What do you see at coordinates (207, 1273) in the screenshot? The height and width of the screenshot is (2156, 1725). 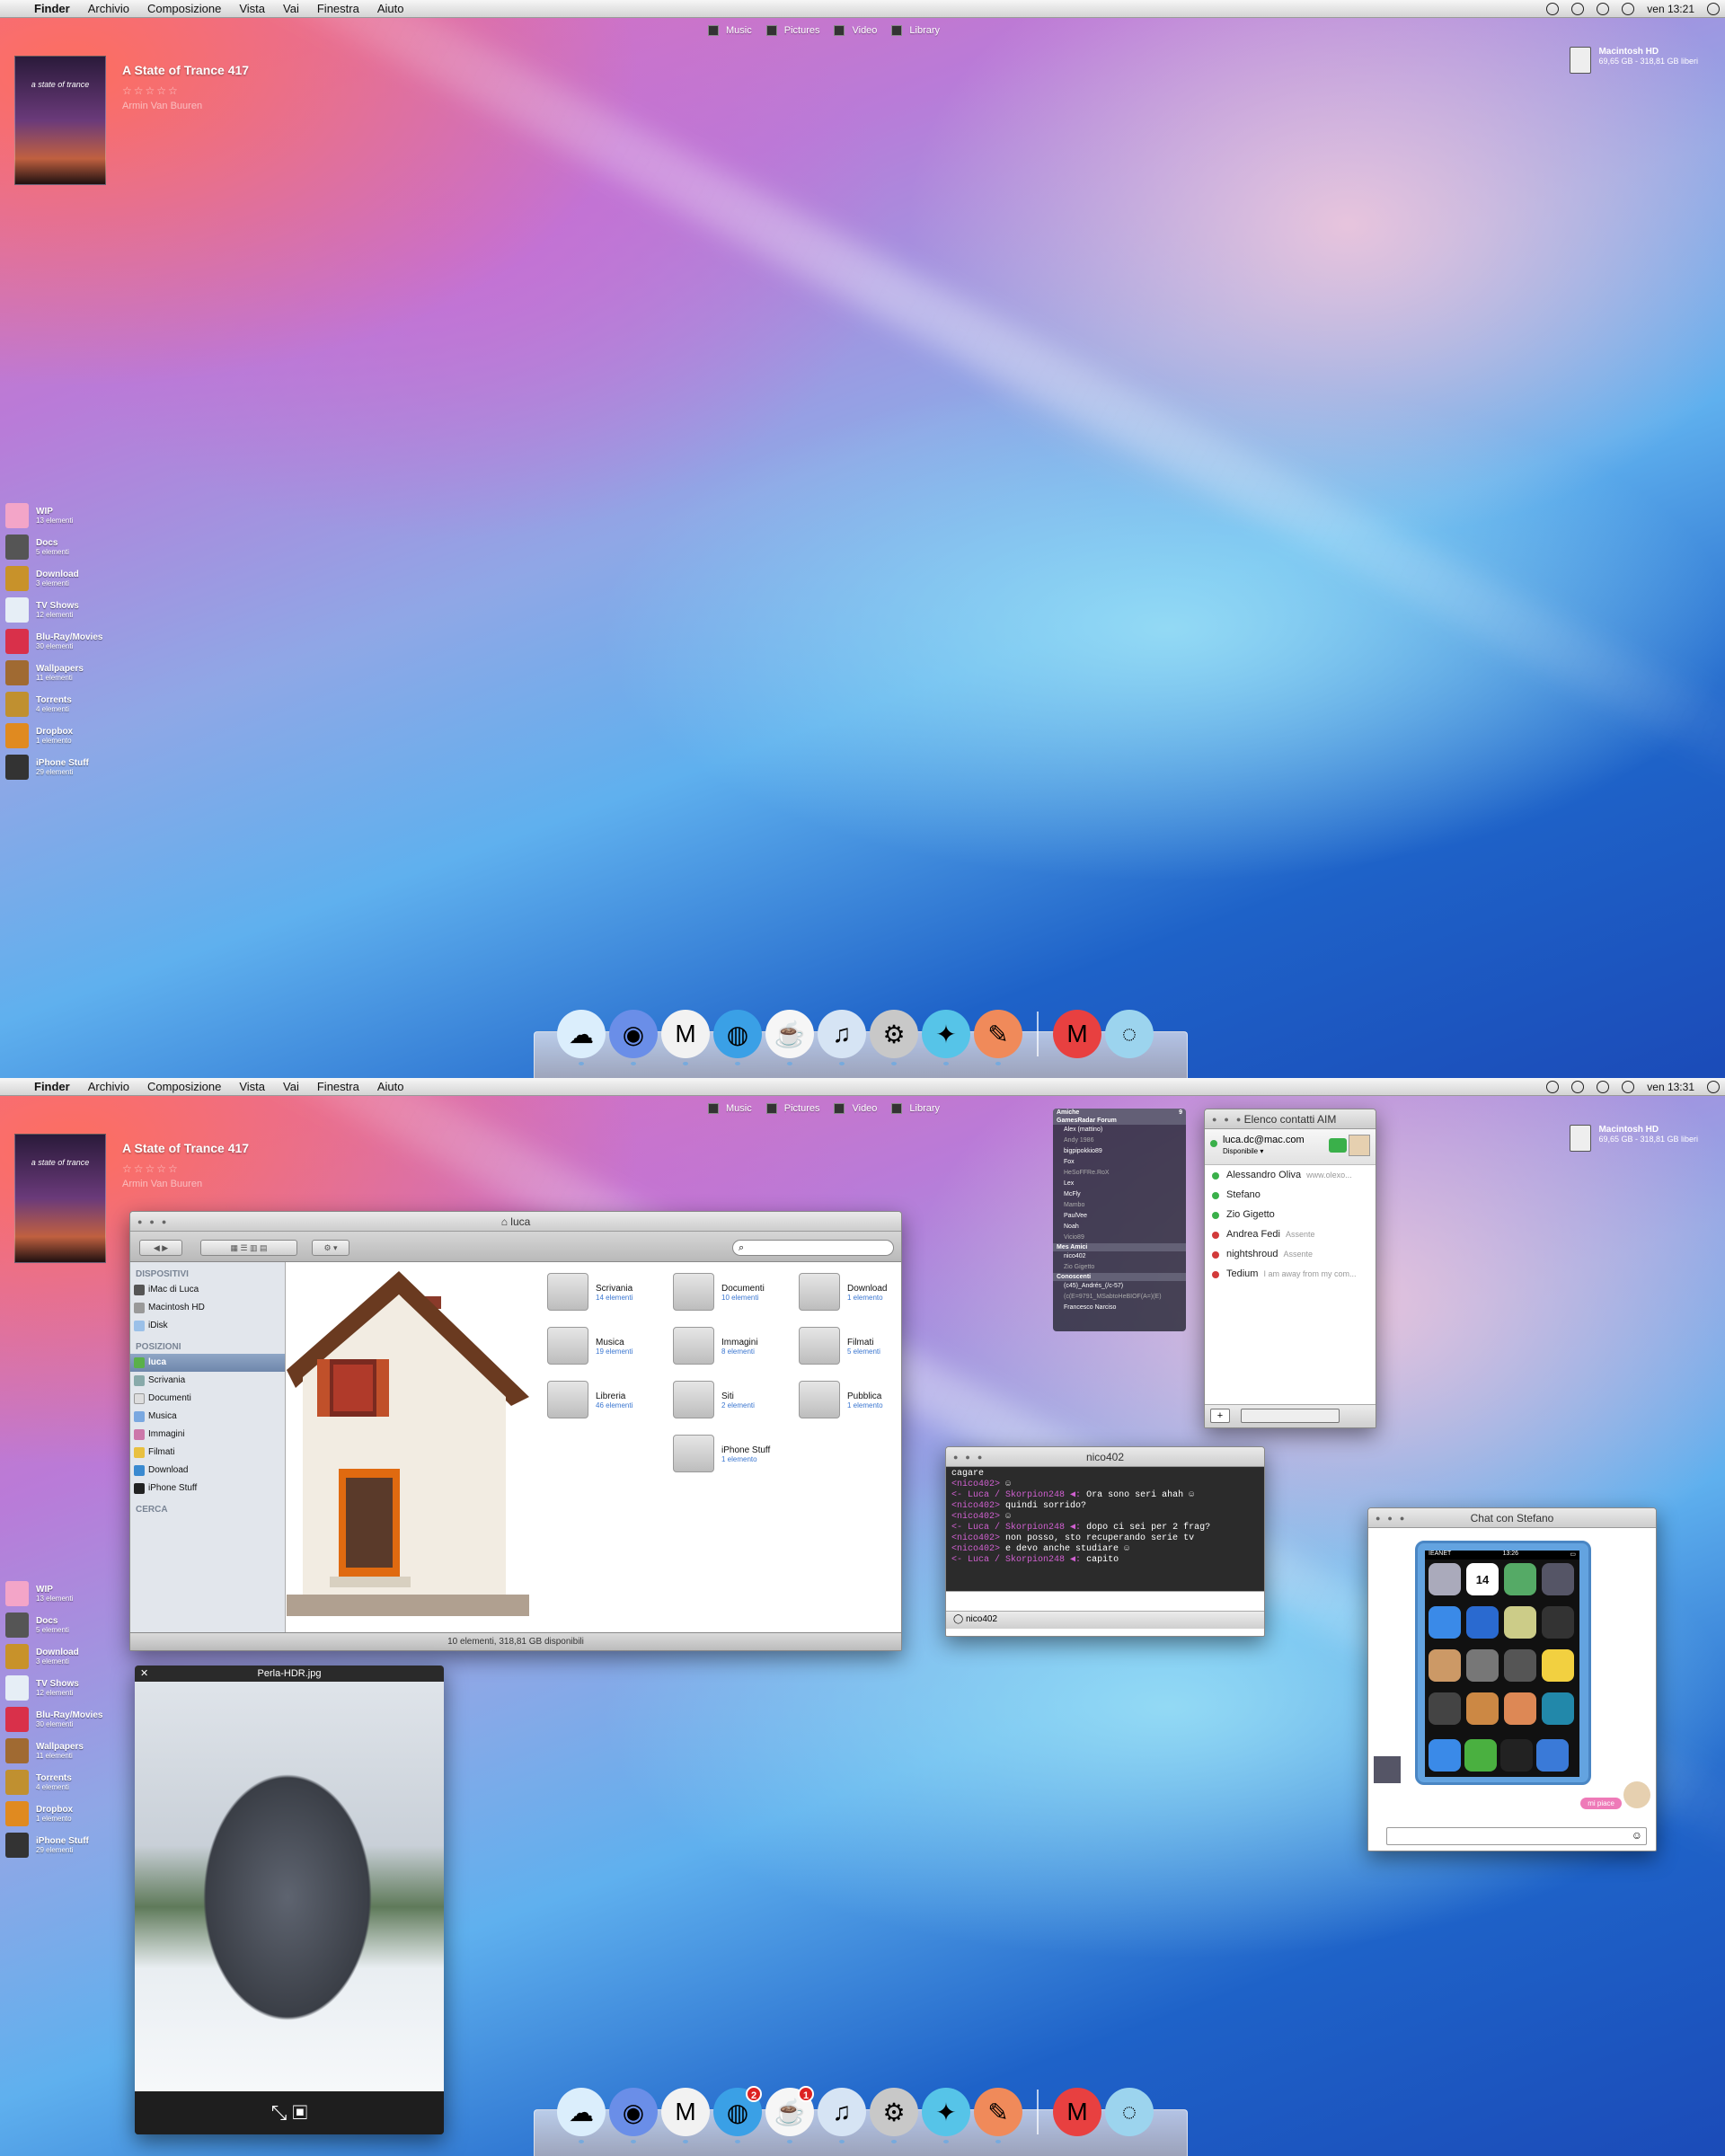 I see `sidebar-devices-header: DISPOSITIVI` at bounding box center [207, 1273].